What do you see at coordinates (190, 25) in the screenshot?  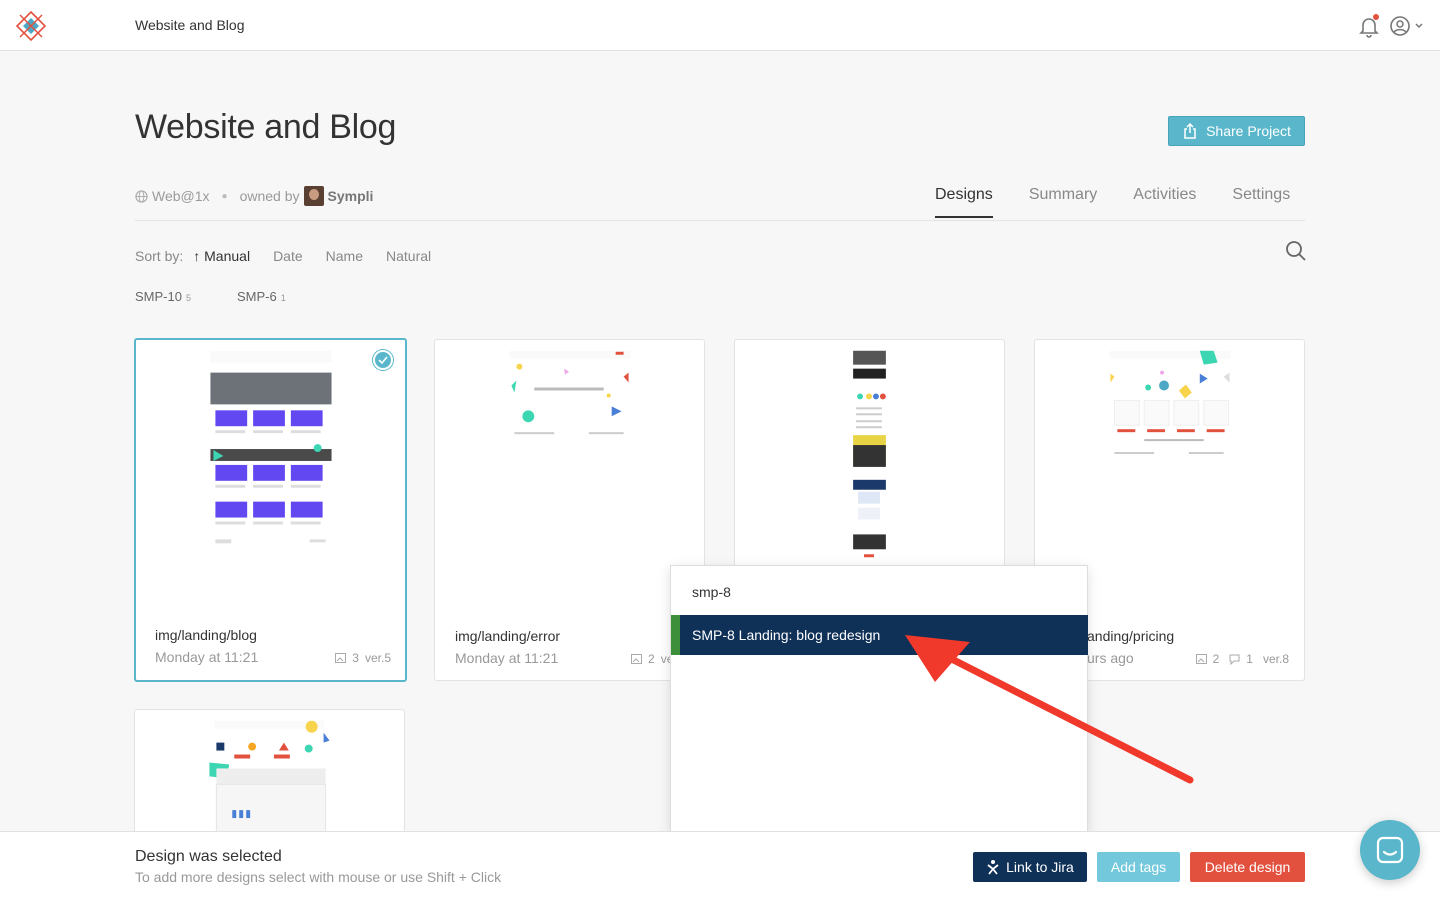 I see `app-title: Website and Blog` at bounding box center [190, 25].